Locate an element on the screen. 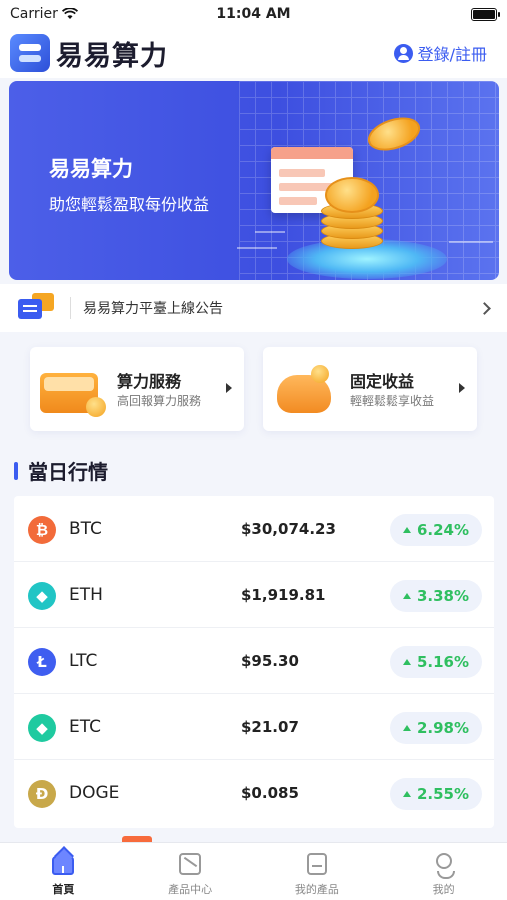 The width and height of the screenshot is (507, 900). fixed-income-card: 固定收益 輕輕鬆鬆享收益 is located at coordinates (370, 389).